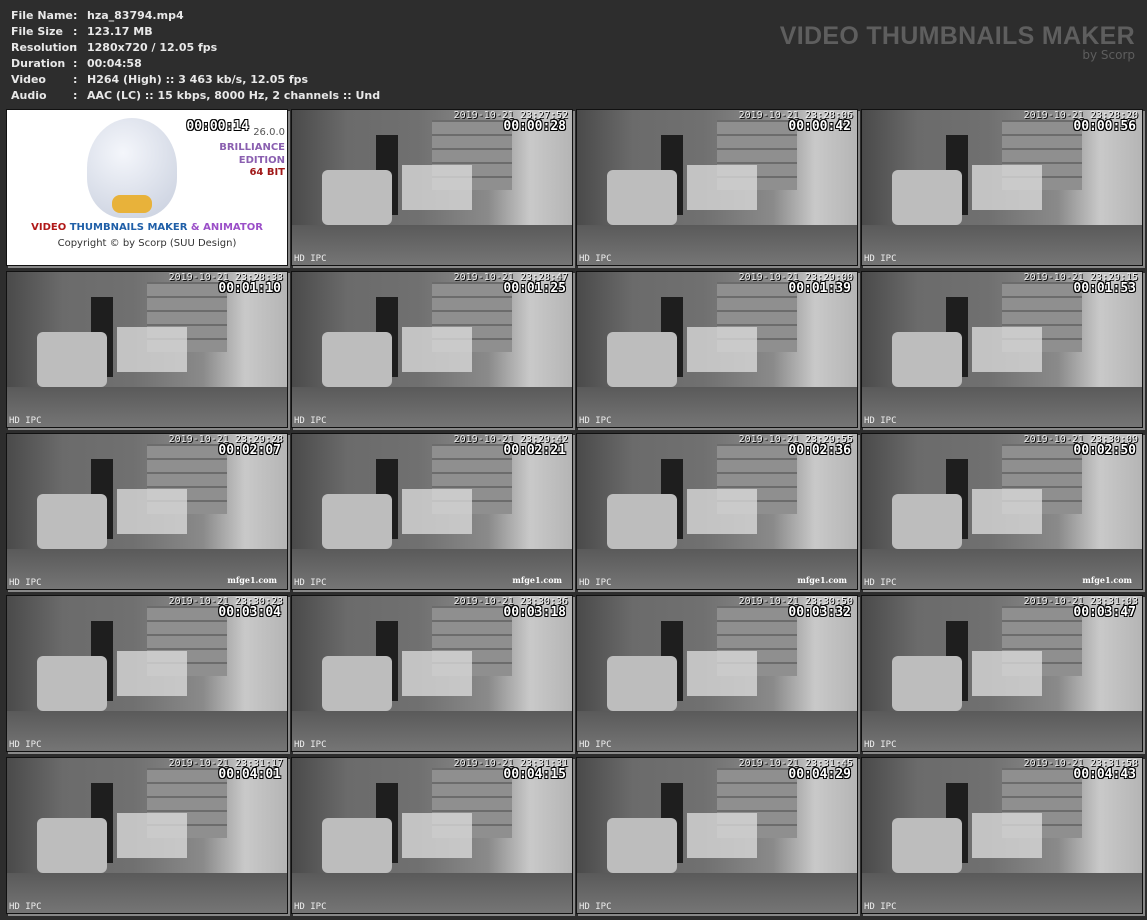 The width and height of the screenshot is (1147, 920). Describe the element at coordinates (249, 774) in the screenshot. I see `timecode: 00:04:01` at that location.